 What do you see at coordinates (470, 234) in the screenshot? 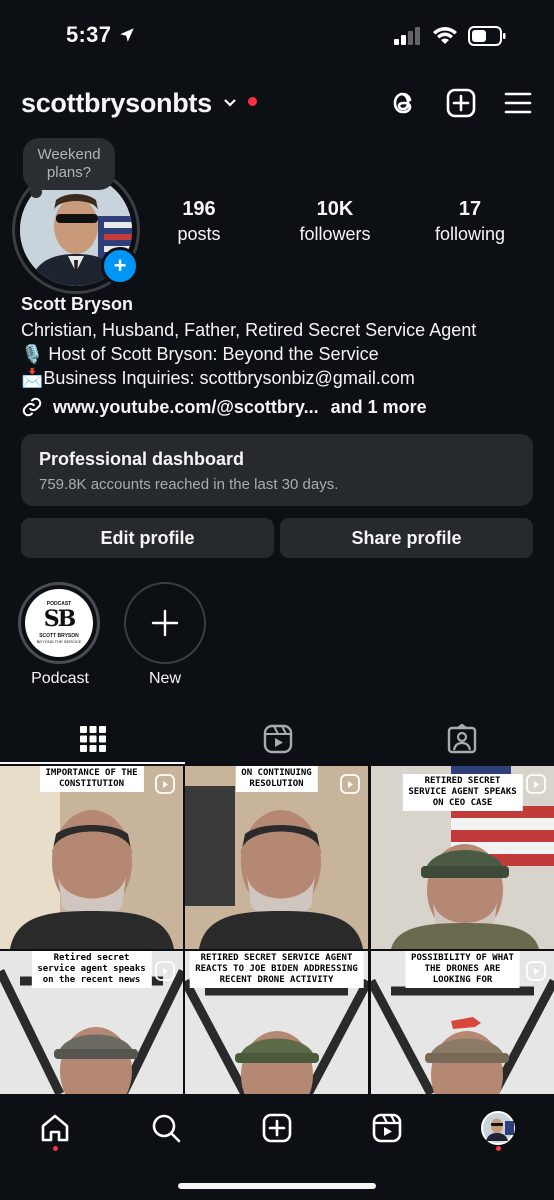
I see `stat-label: following` at bounding box center [470, 234].